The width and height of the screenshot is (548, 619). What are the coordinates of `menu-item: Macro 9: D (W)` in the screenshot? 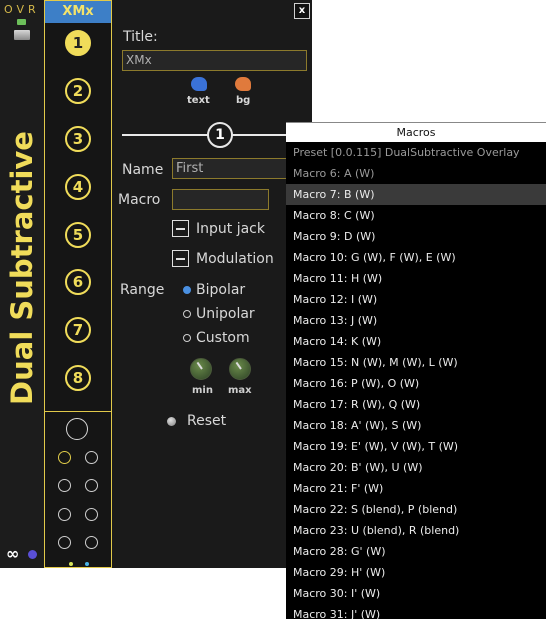 It's located at (416, 236).